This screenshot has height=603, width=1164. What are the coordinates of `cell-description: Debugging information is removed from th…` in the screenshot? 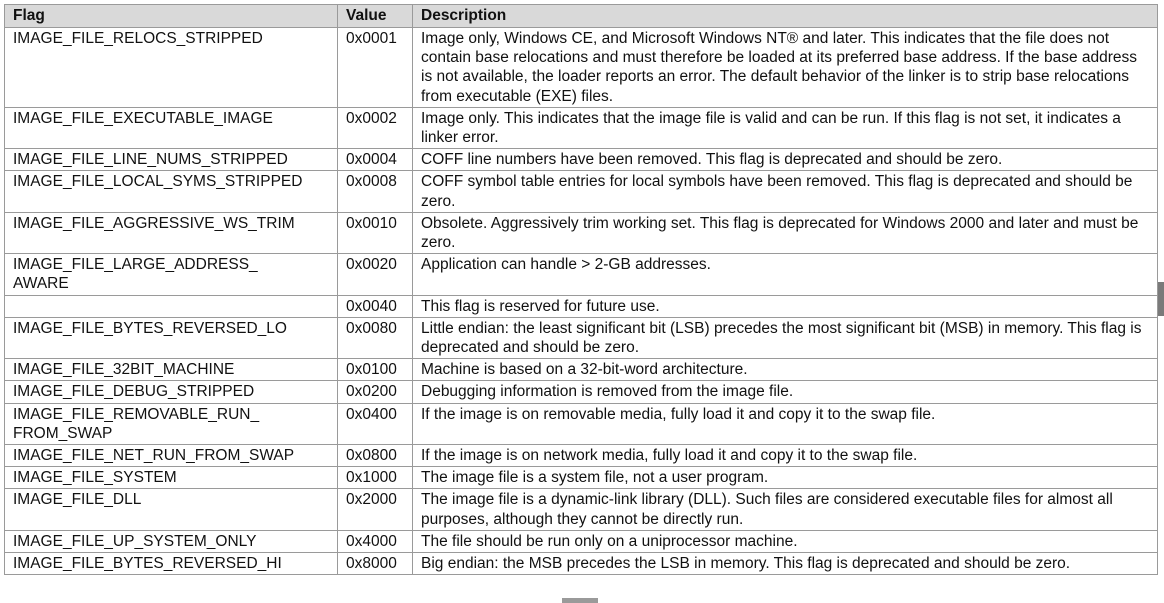 It's located at (785, 392).